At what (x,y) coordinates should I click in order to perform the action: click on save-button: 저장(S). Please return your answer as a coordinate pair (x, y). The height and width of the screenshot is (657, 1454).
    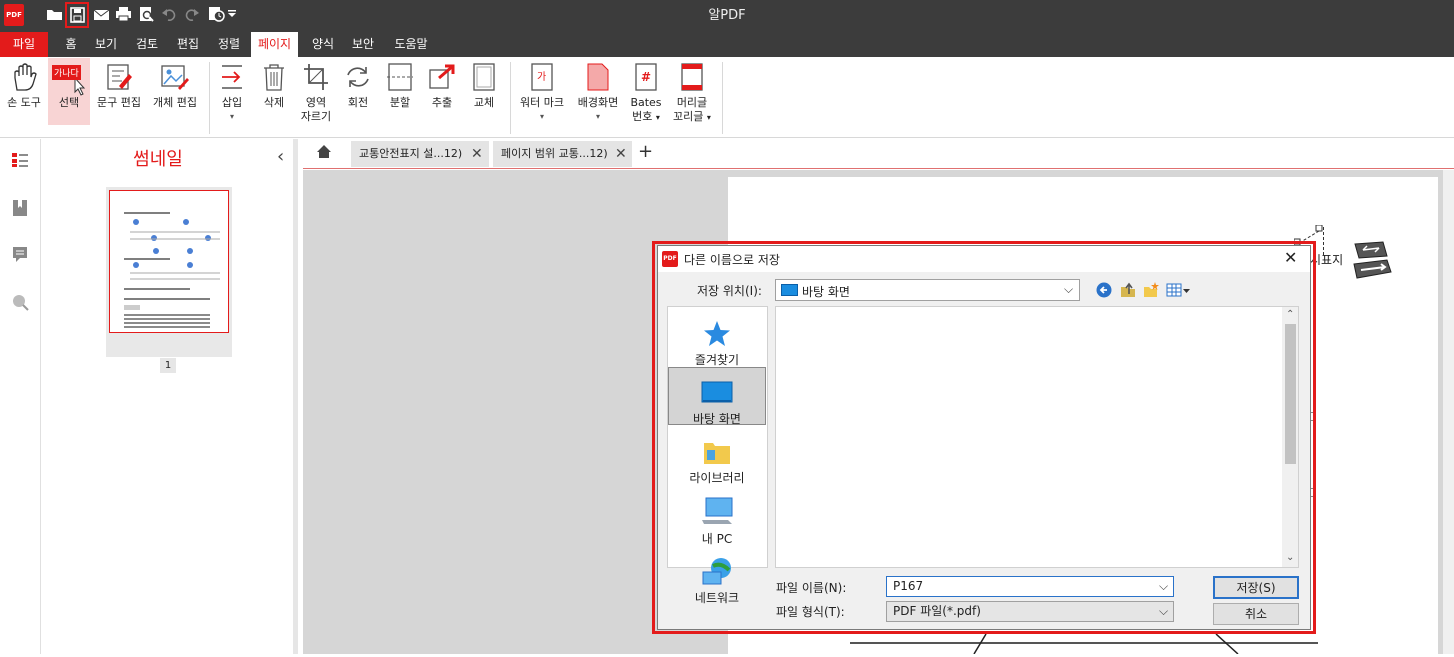
    Looking at the image, I should click on (1256, 587).